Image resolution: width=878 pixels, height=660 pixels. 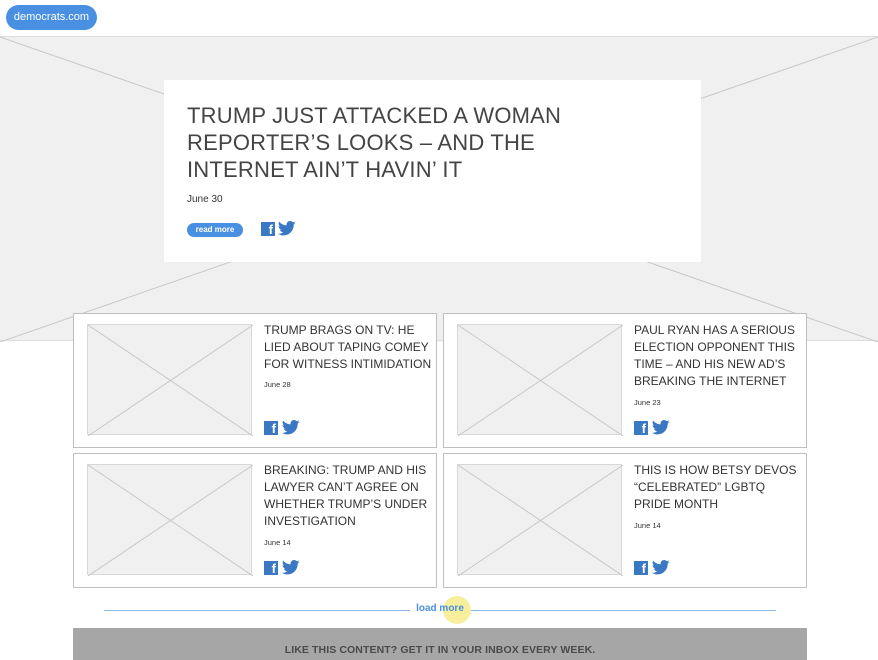 I want to click on load-more-button: load more, so click(x=440, y=608).